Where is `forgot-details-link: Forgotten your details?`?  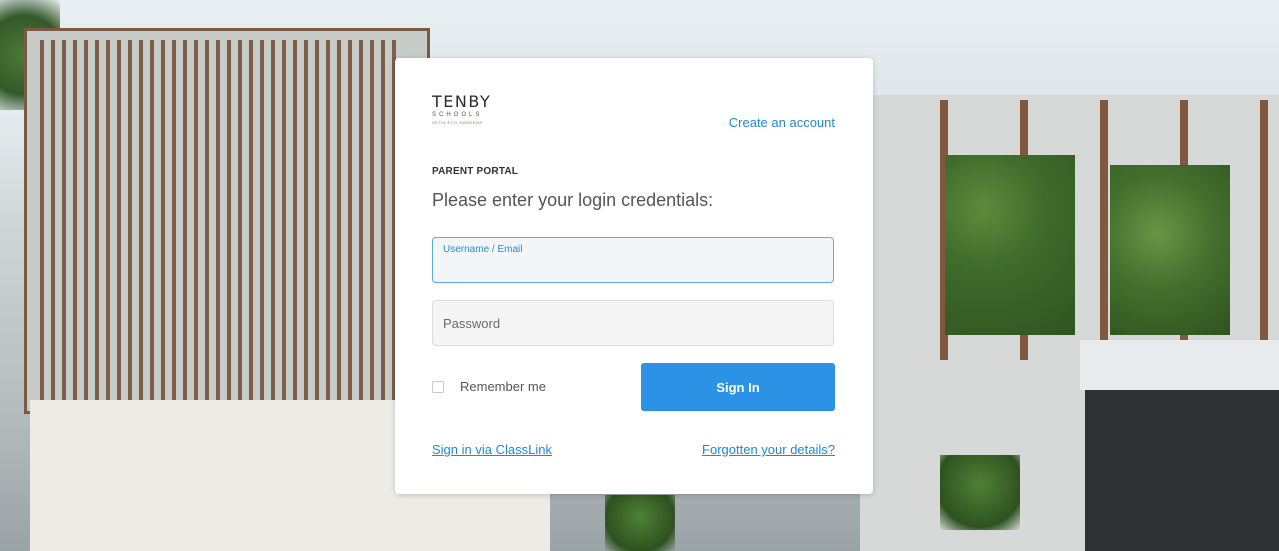 forgot-details-link: Forgotten your details? is located at coordinates (768, 449).